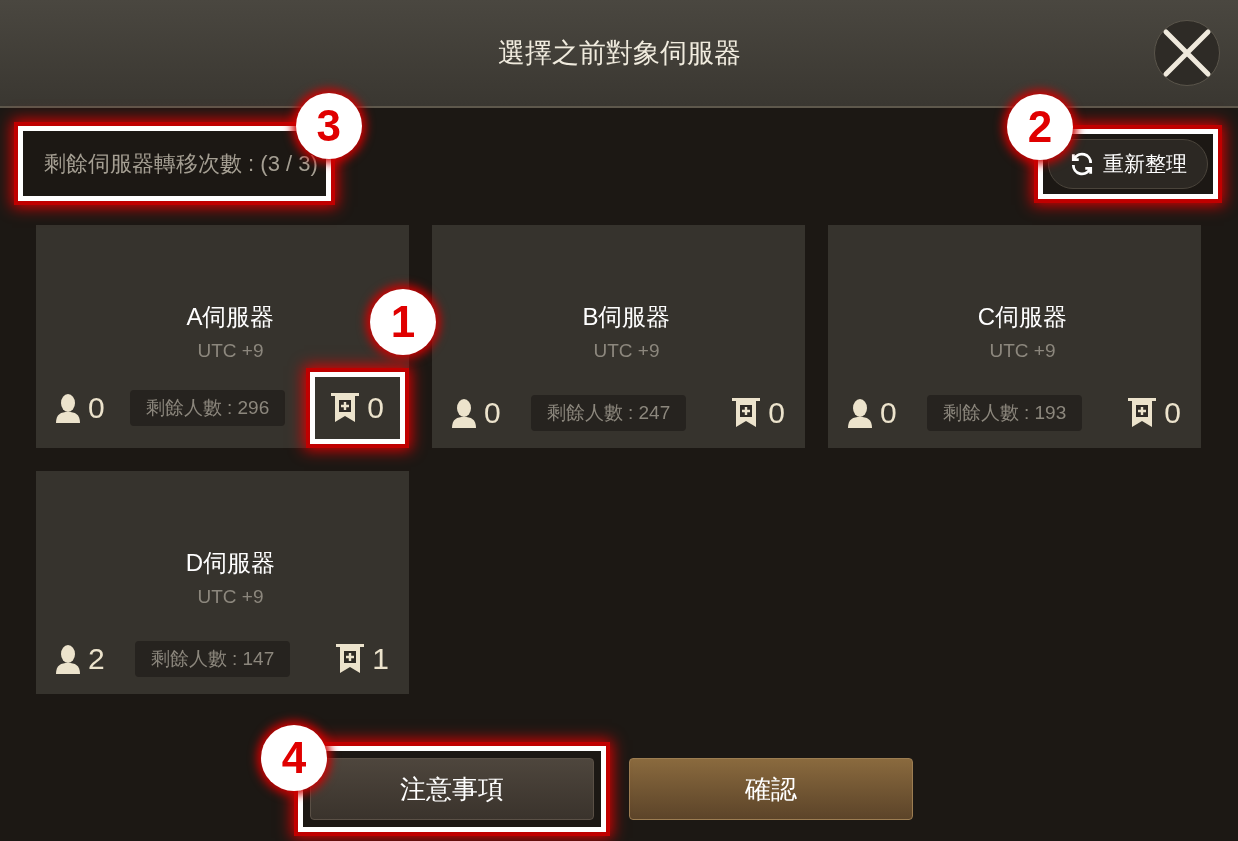 This screenshot has width=1238, height=841. I want to click on server-name: B伺服器, so click(626, 317).